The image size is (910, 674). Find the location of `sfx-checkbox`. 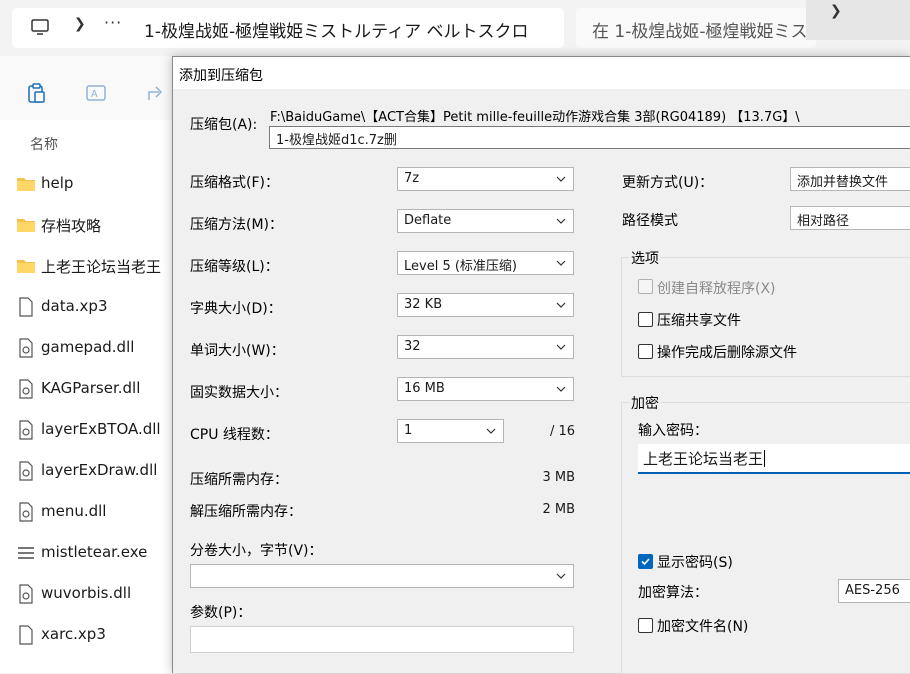

sfx-checkbox is located at coordinates (645, 286).